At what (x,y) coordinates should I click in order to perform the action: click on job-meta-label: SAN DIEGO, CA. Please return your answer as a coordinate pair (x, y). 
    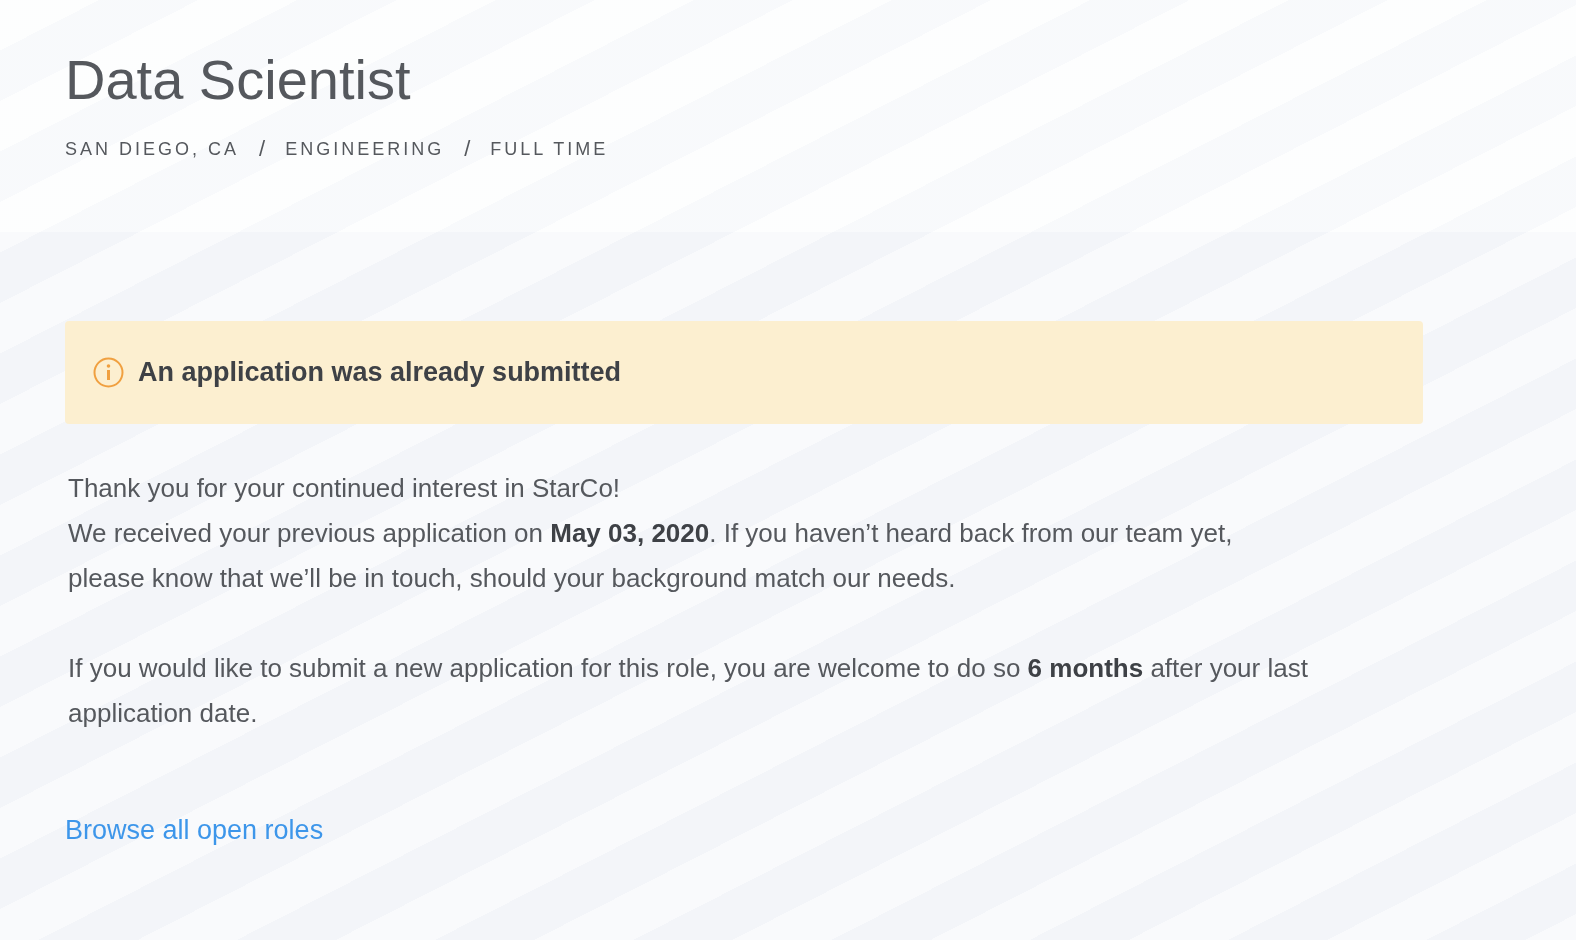
    Looking at the image, I should click on (152, 149).